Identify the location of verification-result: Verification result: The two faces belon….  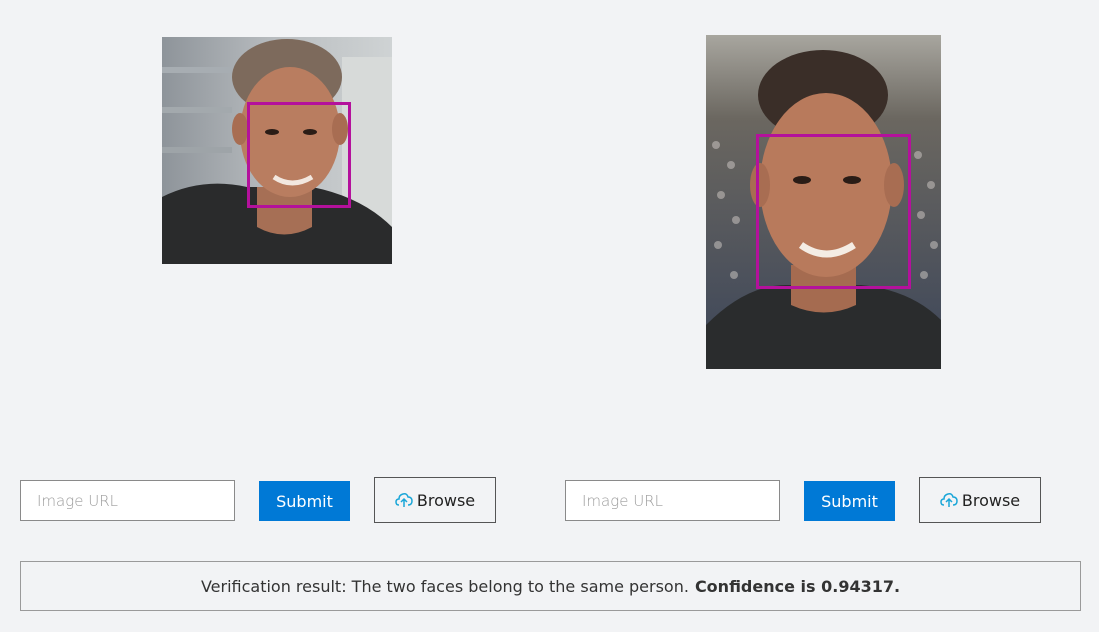
(550, 586).